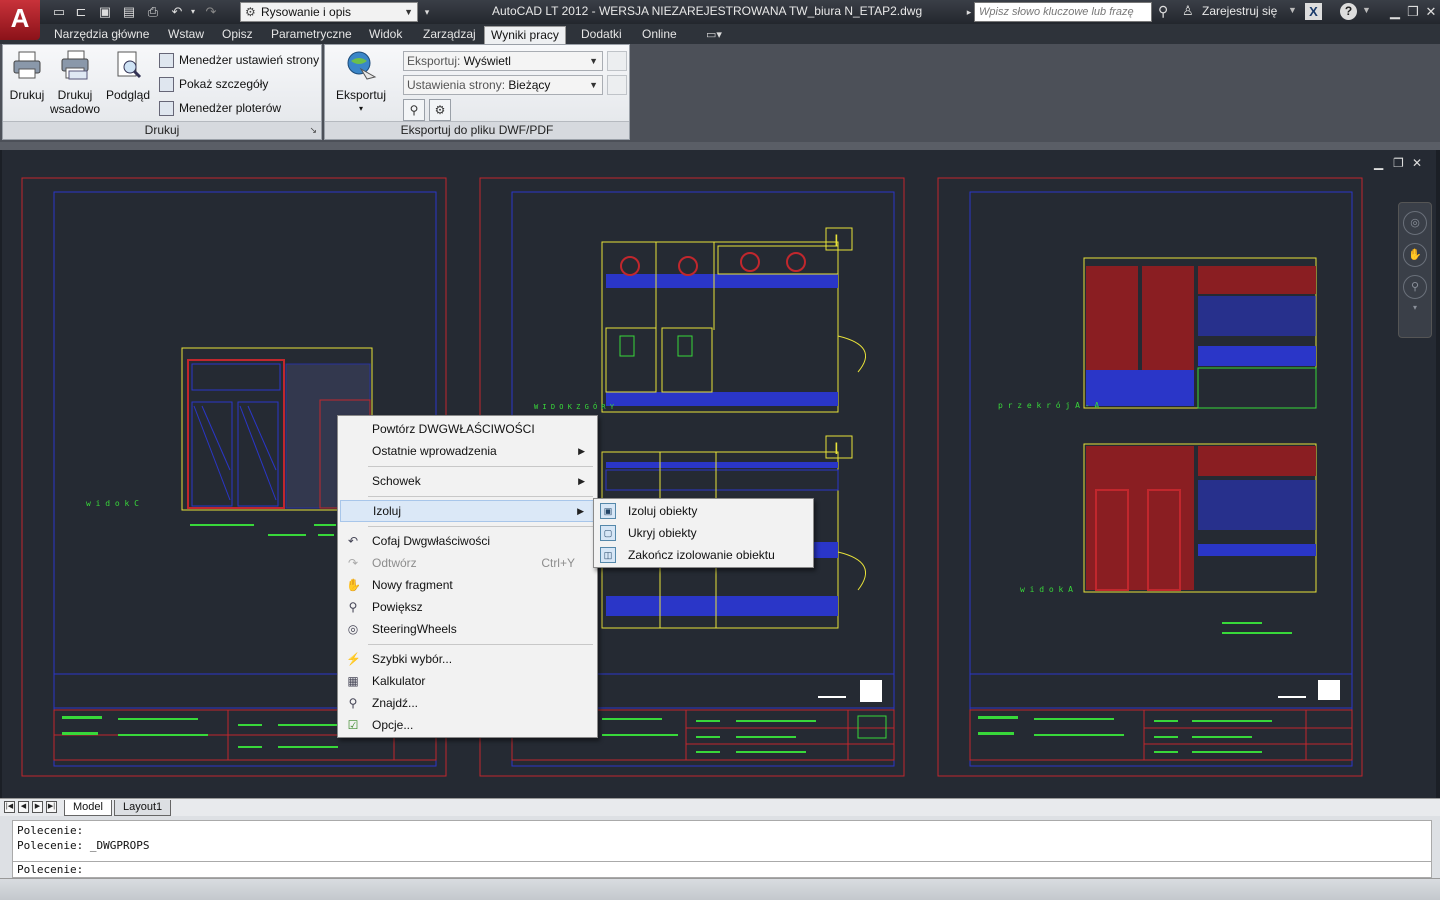 This screenshot has height=900, width=1440. What do you see at coordinates (128, 75) in the screenshot?
I see `preview-button: Podgląd` at bounding box center [128, 75].